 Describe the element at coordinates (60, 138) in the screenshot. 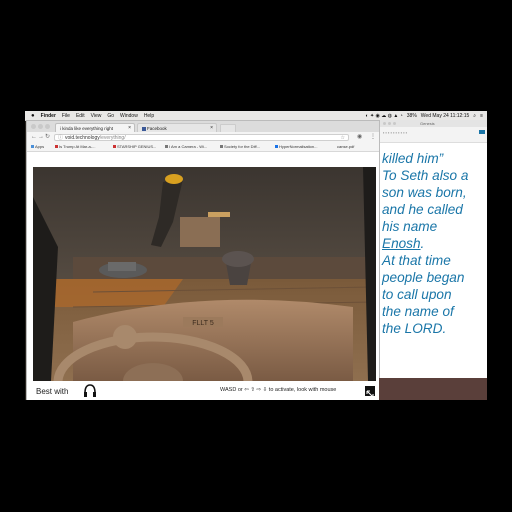

I see `page-info-icon: ⓘ` at that location.